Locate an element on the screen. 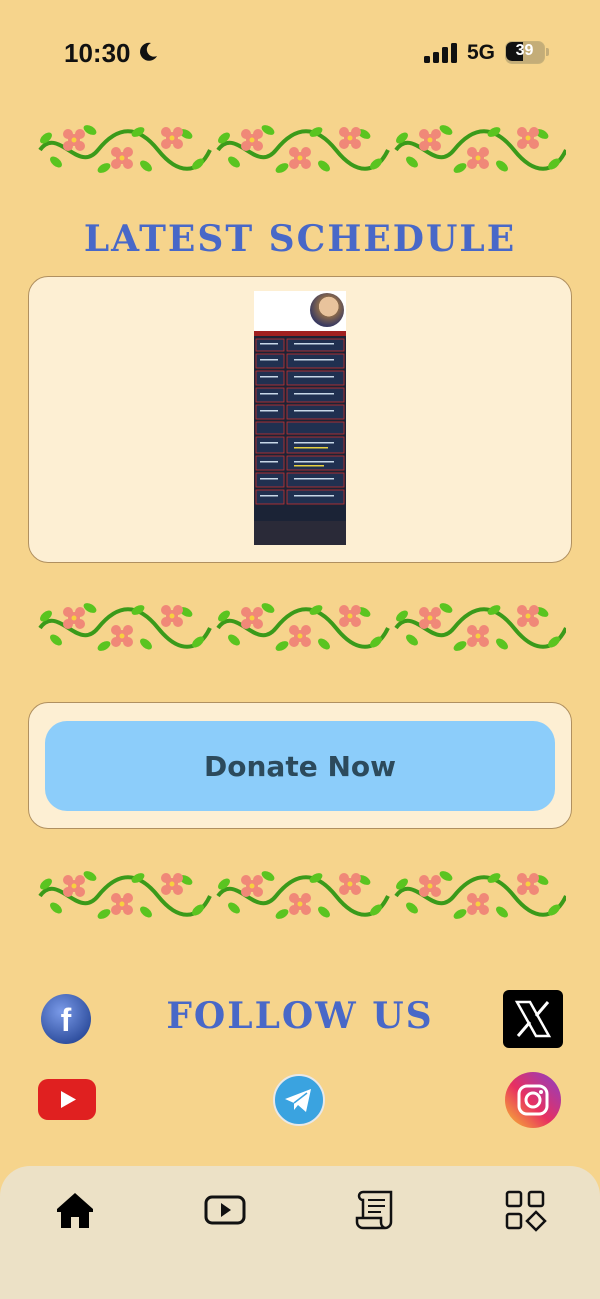 The width and height of the screenshot is (600, 1299). schedule-poster-image is located at coordinates (300, 418).